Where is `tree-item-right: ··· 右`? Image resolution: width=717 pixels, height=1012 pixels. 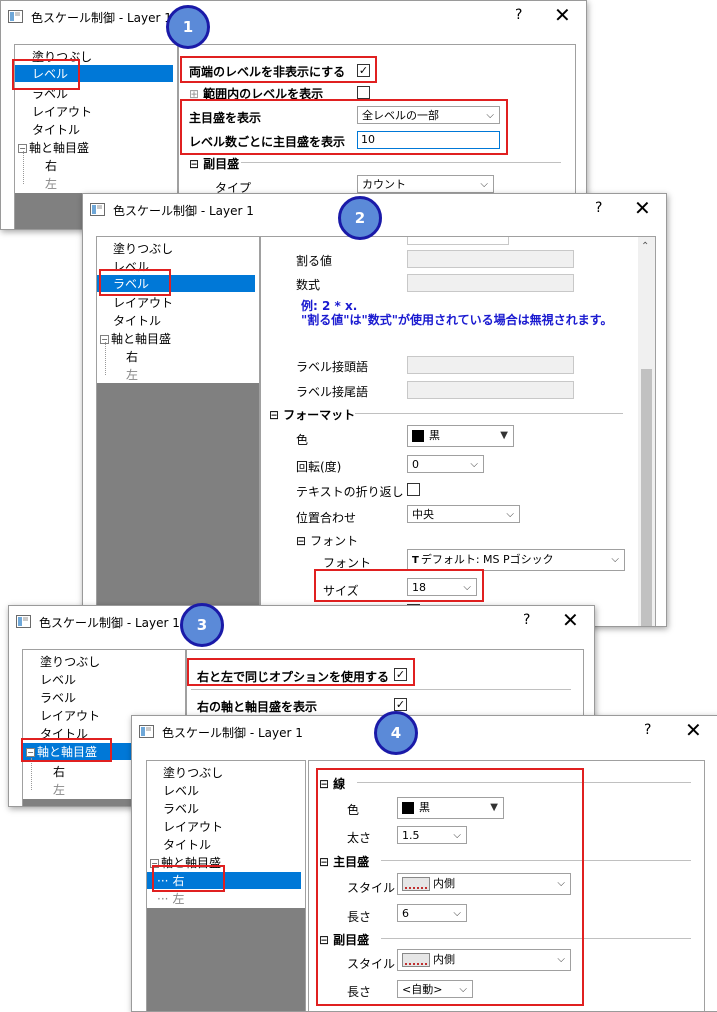
tree-item-right: ··· 右 is located at coordinates (224, 880).